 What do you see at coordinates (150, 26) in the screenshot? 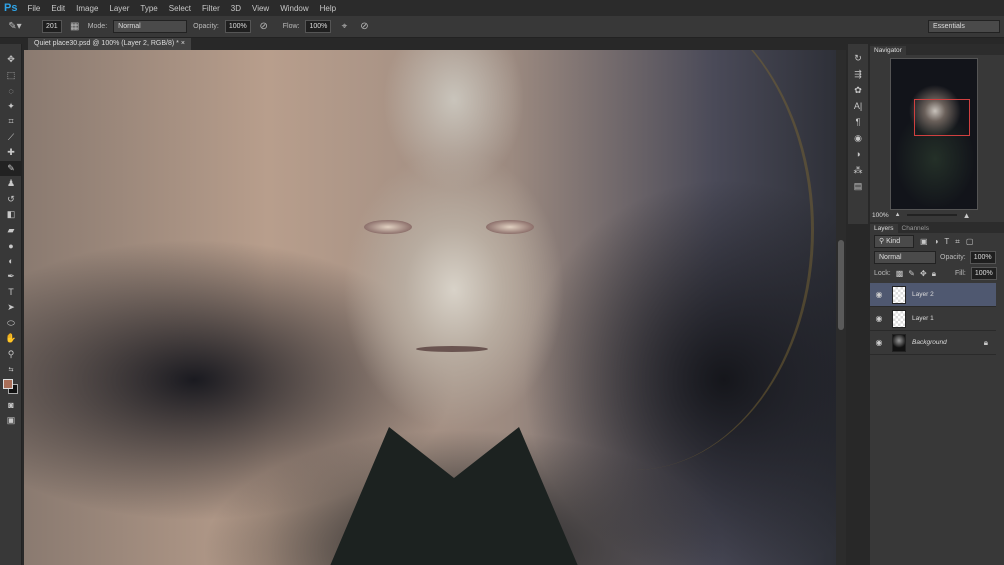
I see `mode-select: Normal` at bounding box center [150, 26].